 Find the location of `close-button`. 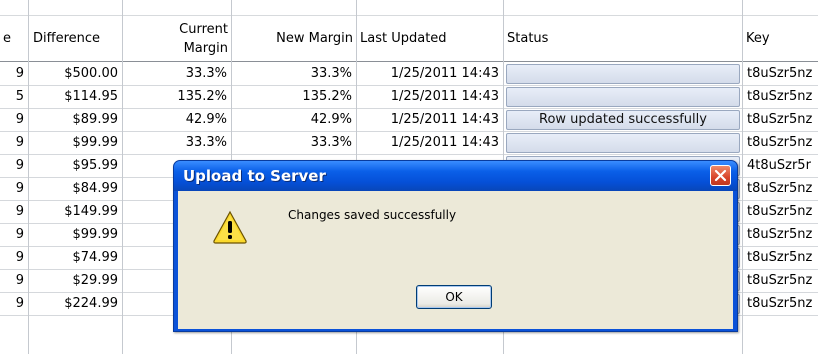

close-button is located at coordinates (720, 175).